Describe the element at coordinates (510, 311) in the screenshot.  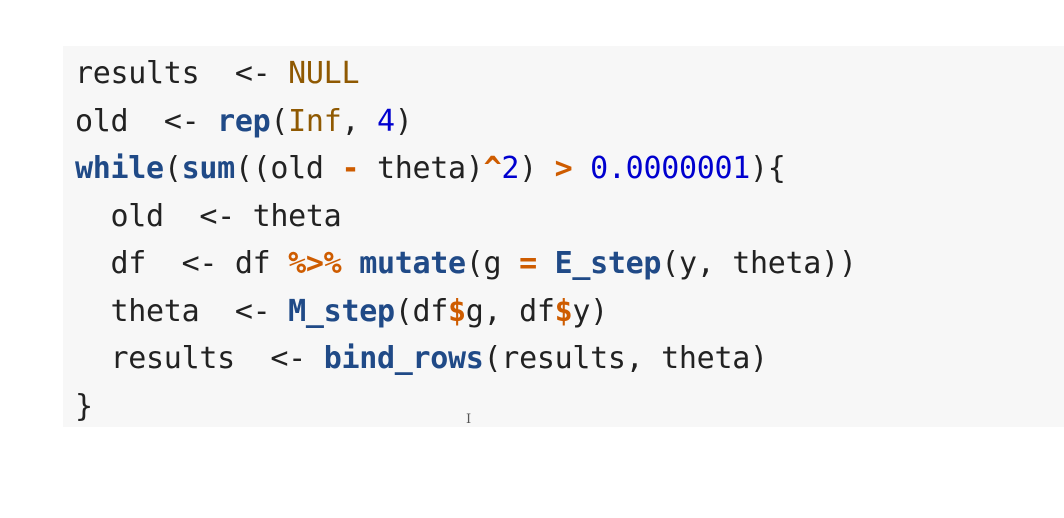
I see `code-token-text: g, df` at that location.